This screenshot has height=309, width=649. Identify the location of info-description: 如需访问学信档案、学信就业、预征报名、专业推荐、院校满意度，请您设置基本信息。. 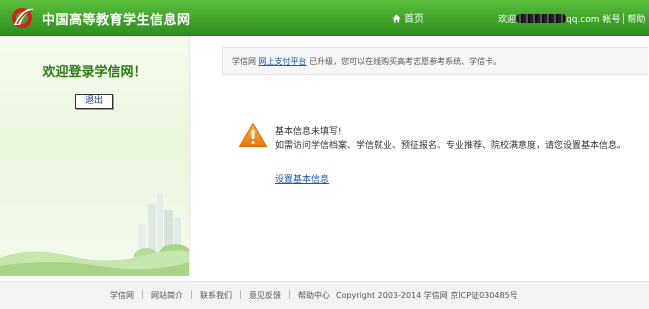
(451, 146).